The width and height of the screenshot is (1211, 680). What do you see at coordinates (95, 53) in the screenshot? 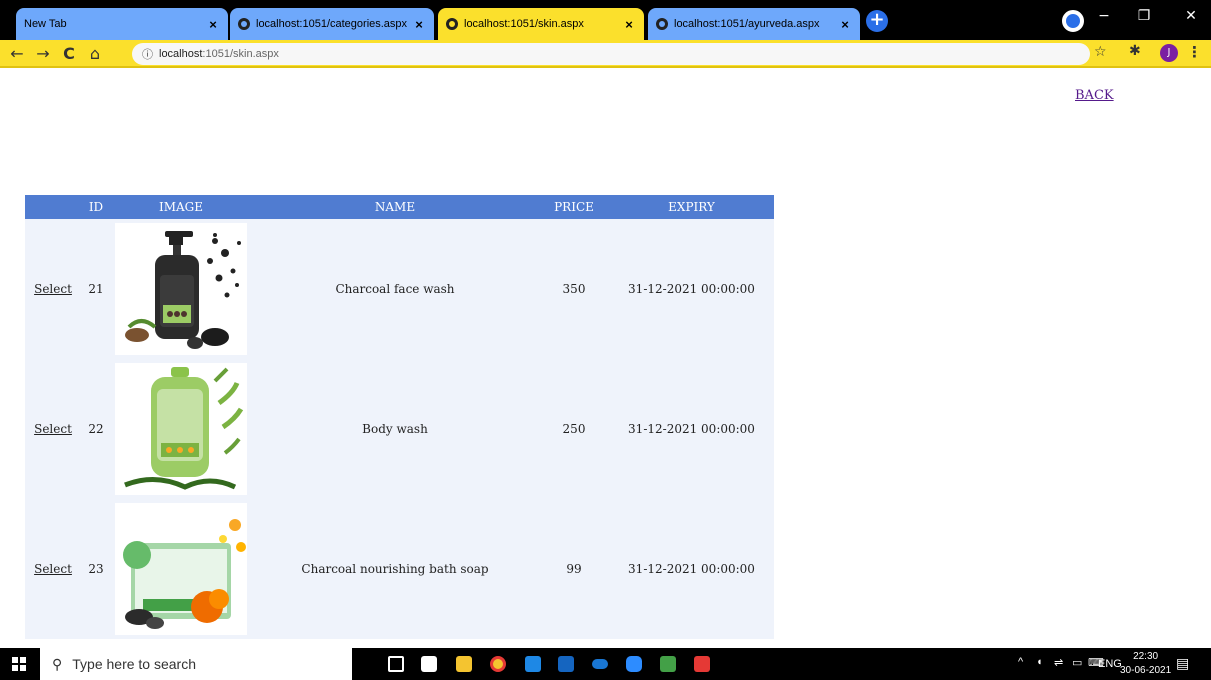
I see `home-icon: ⌂` at bounding box center [95, 53].